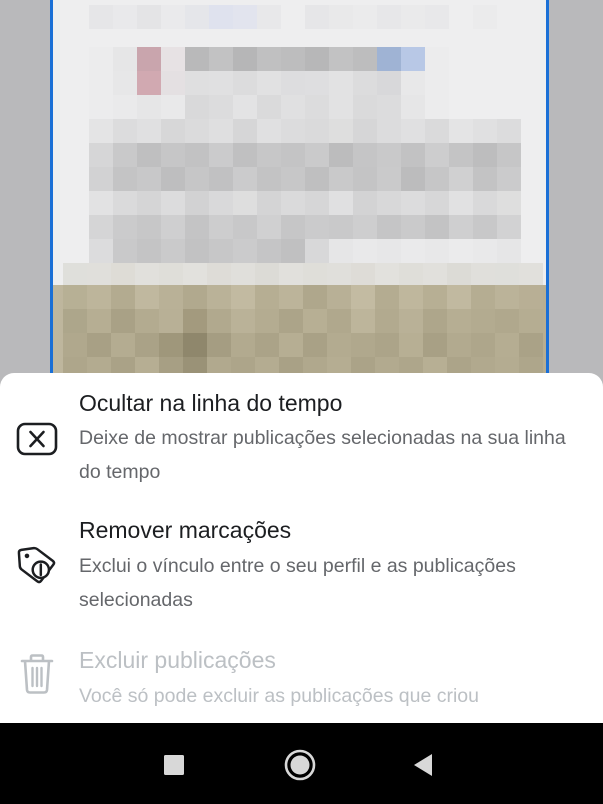 The image size is (603, 804). What do you see at coordinates (174, 765) in the screenshot?
I see `recents-square-icon` at bounding box center [174, 765].